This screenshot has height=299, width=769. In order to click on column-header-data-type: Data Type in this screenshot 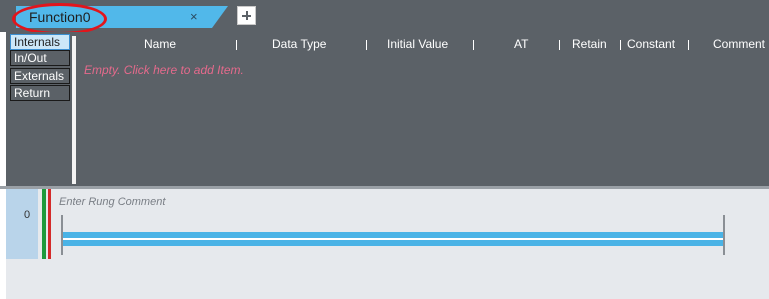, I will do `click(299, 44)`.